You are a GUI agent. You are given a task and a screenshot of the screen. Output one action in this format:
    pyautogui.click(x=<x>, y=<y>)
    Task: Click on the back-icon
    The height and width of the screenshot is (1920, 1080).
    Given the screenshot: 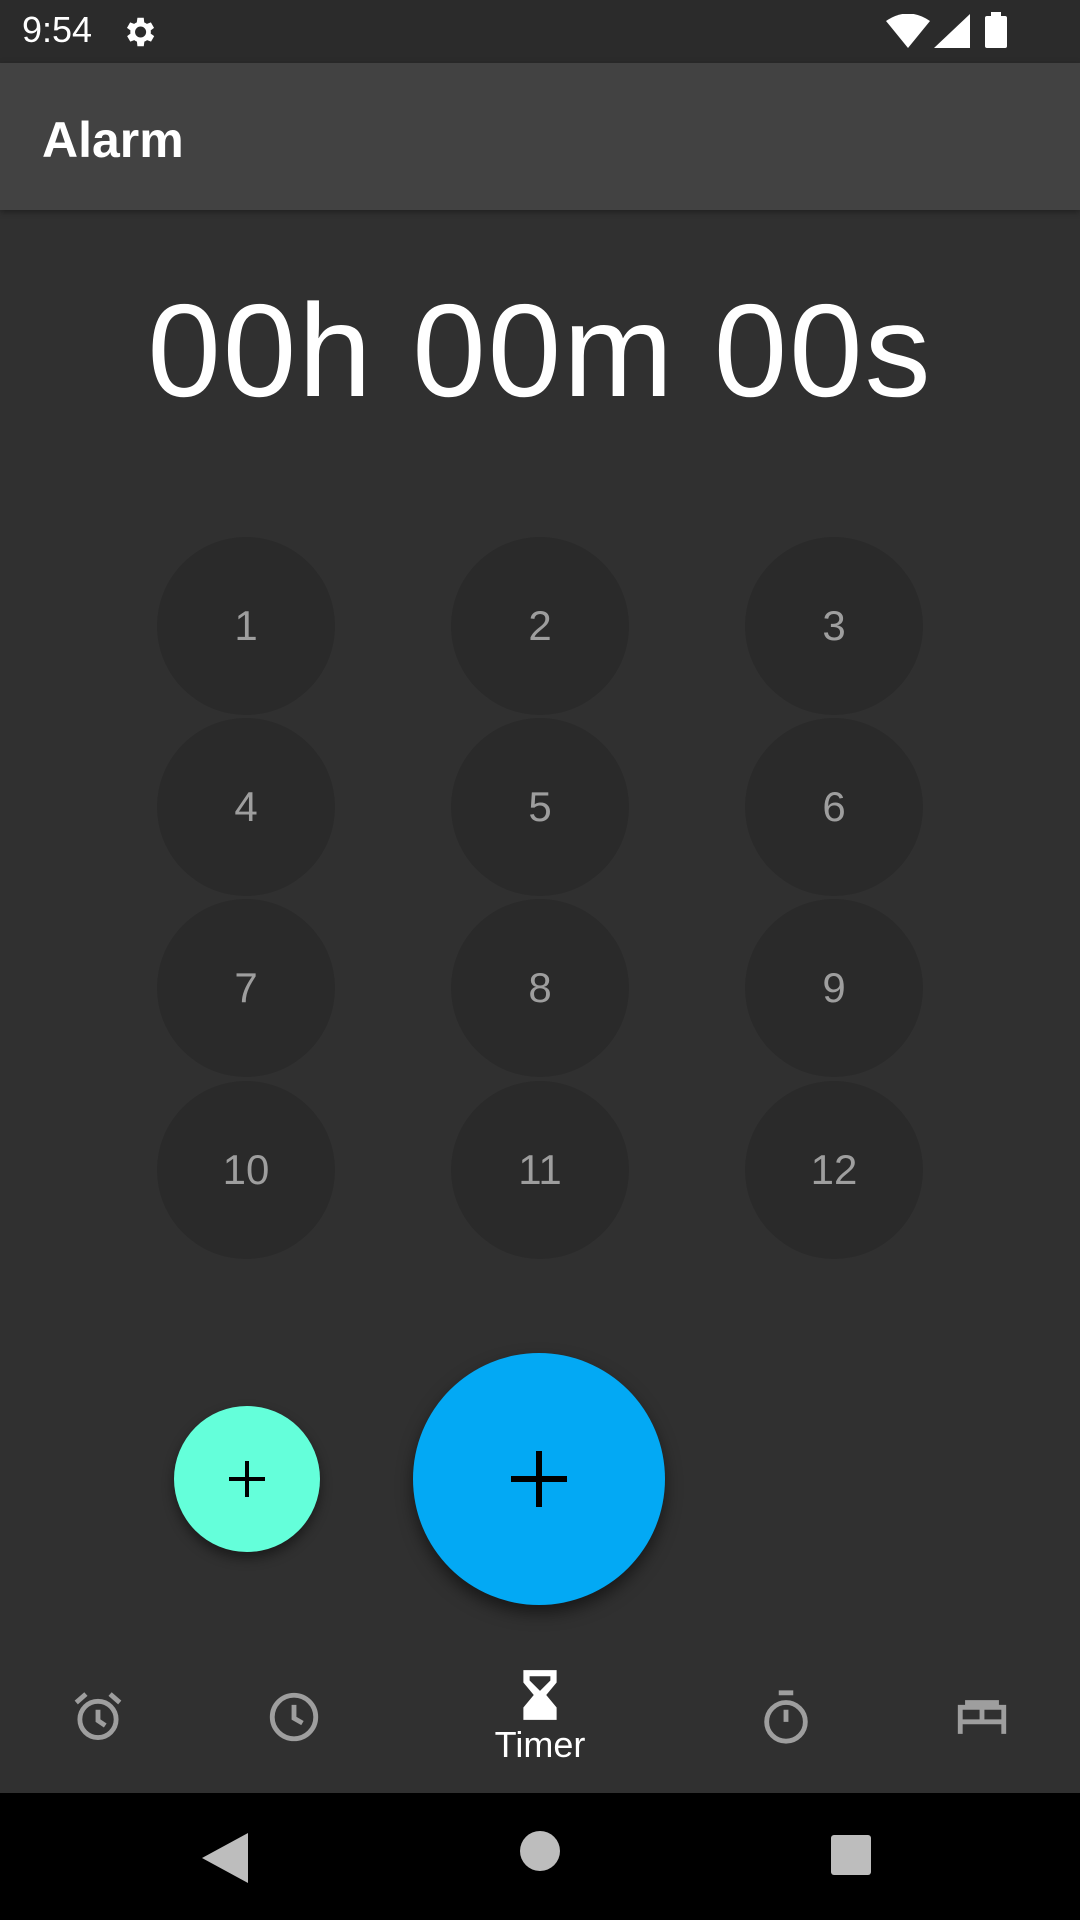 What is the action you would take?
    pyautogui.click(x=225, y=1858)
    